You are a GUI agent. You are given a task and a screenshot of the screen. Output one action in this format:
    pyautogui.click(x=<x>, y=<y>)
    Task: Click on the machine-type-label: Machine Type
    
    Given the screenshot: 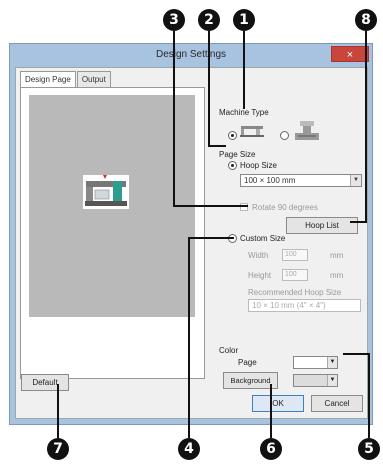 What is the action you would take?
    pyautogui.click(x=244, y=112)
    